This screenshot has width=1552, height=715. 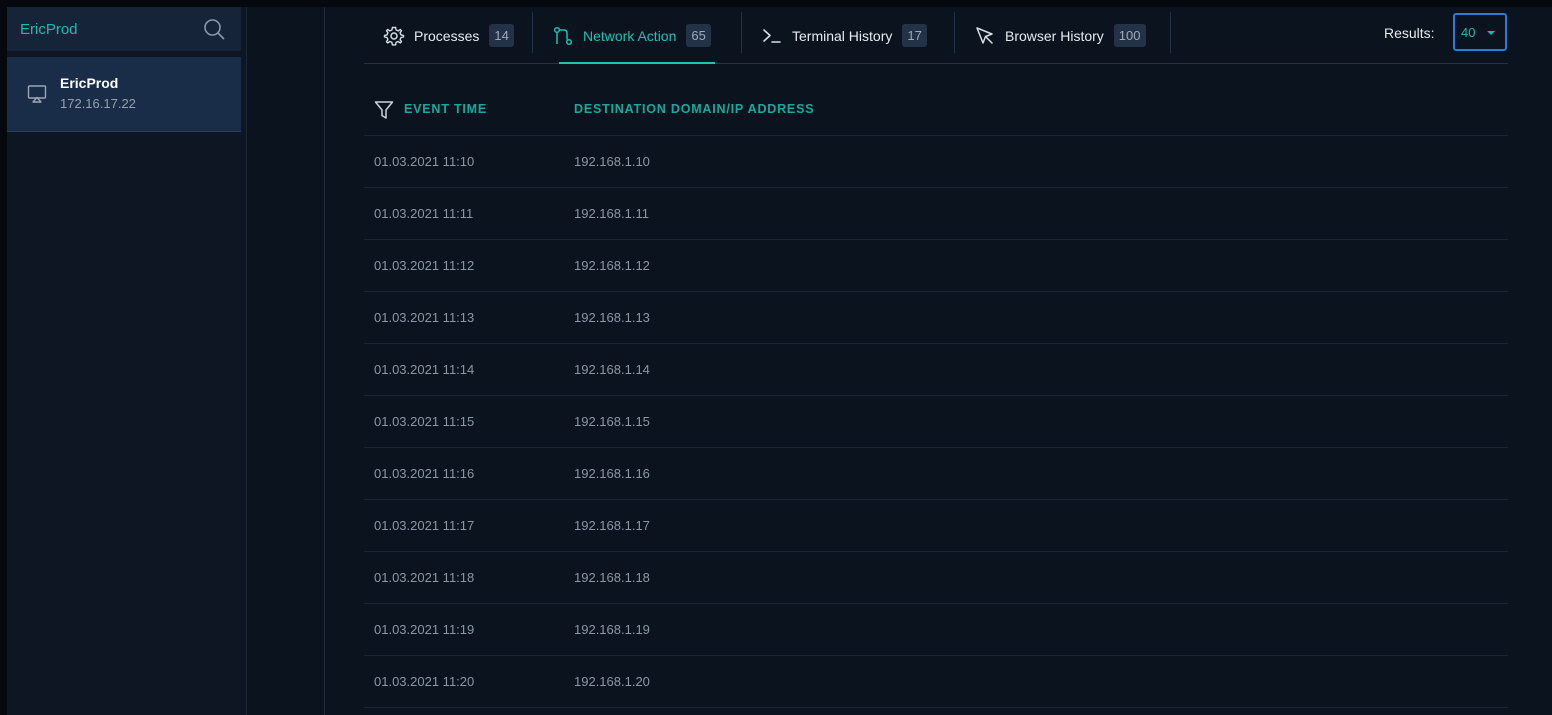 What do you see at coordinates (611, 213) in the screenshot?
I see `destination-cell: 192.168.1.11` at bounding box center [611, 213].